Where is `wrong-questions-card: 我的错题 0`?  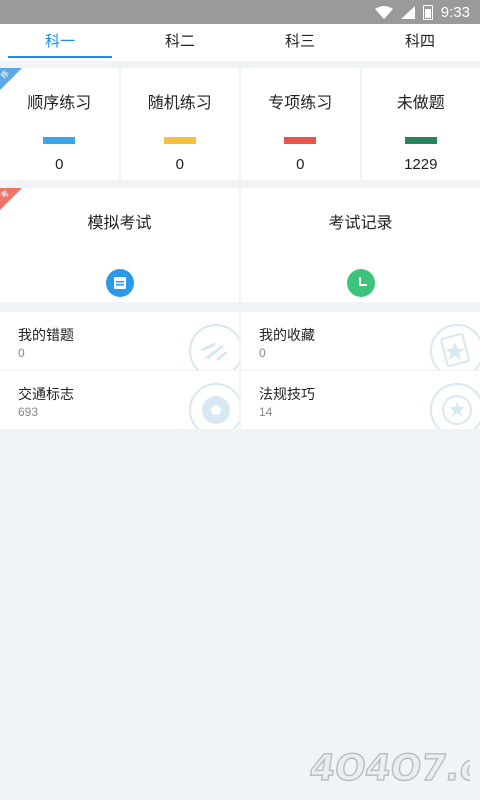 wrong-questions-card: 我的错题 0 is located at coordinates (119, 341).